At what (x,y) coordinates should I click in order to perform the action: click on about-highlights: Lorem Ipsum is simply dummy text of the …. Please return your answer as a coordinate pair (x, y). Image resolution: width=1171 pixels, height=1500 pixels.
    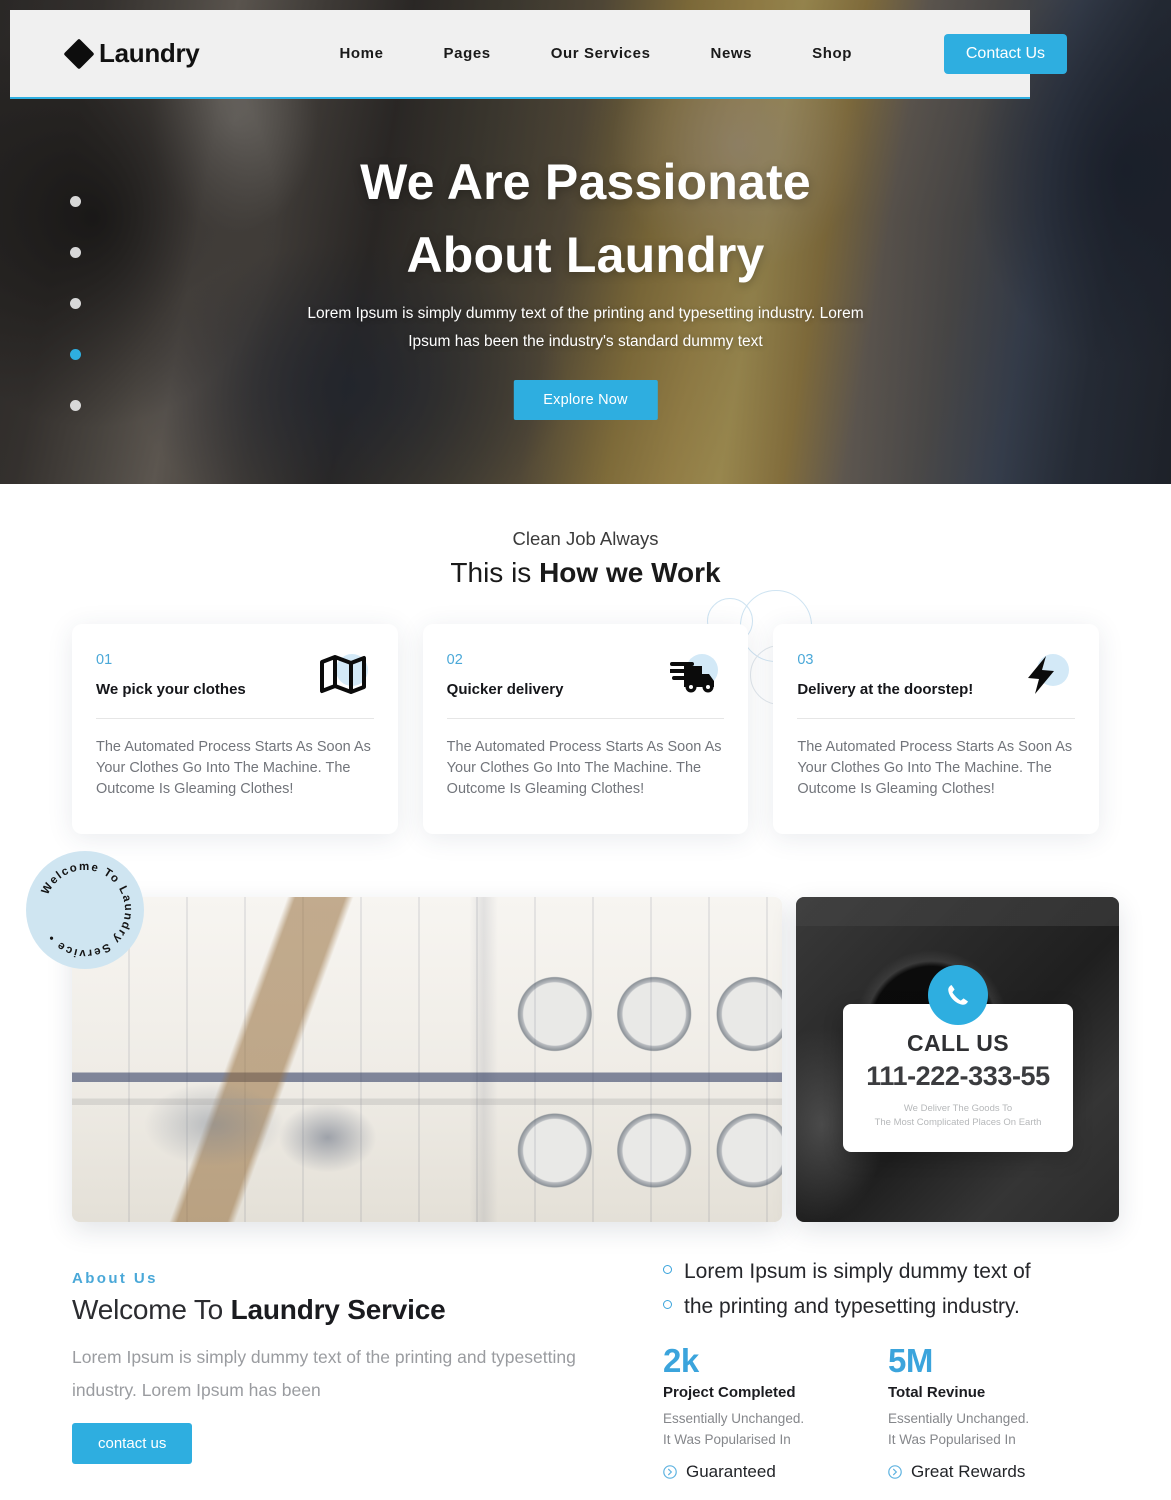
    Looking at the image, I should click on (888, 1377).